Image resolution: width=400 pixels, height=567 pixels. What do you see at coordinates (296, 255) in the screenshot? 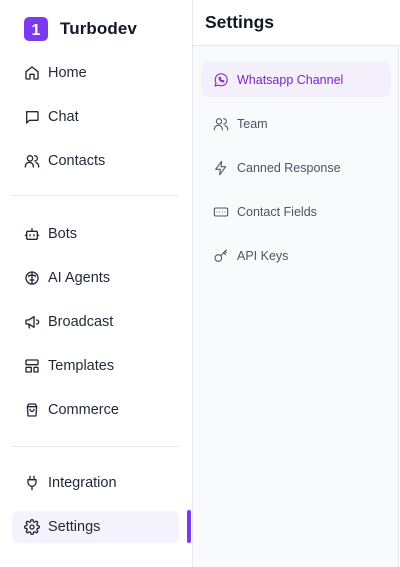
I see `settings-item-api-keys: API Keys` at bounding box center [296, 255].